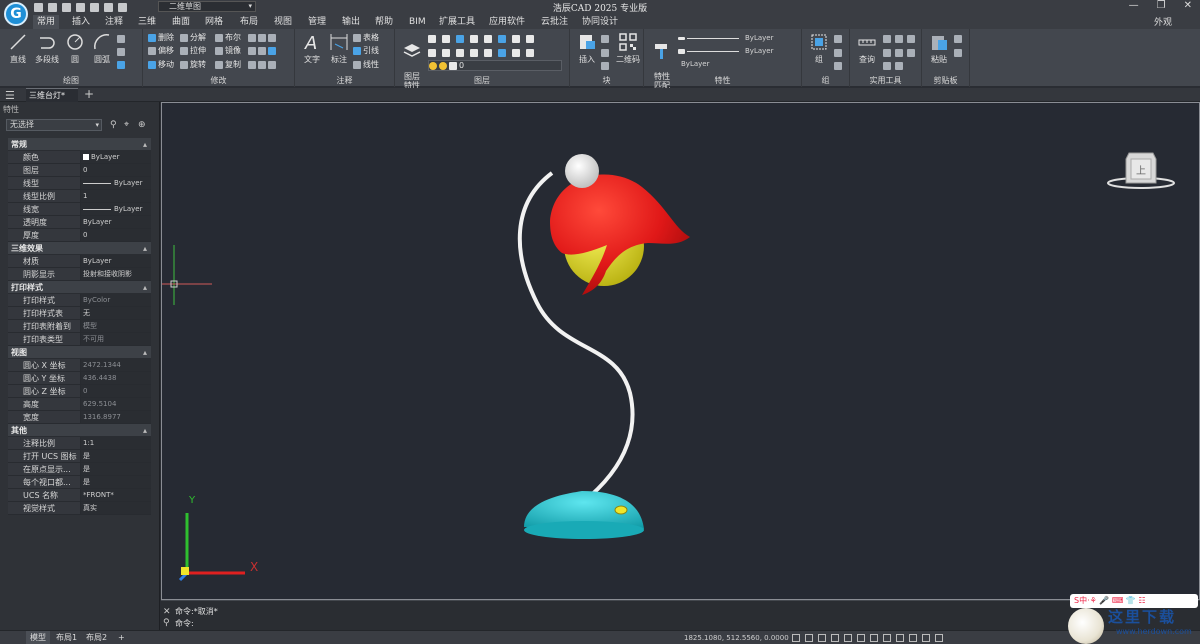 The image size is (1200, 644). Describe the element at coordinates (600, 22) in the screenshot. I see `tab-collab: 协同设计` at that location.